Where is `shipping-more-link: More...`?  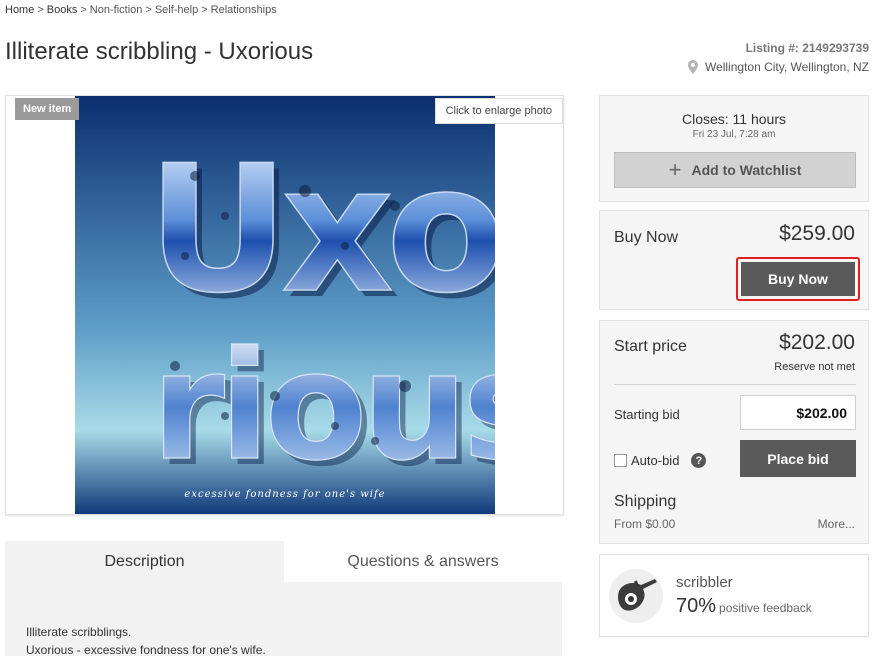
shipping-more-link: More... is located at coordinates (836, 524).